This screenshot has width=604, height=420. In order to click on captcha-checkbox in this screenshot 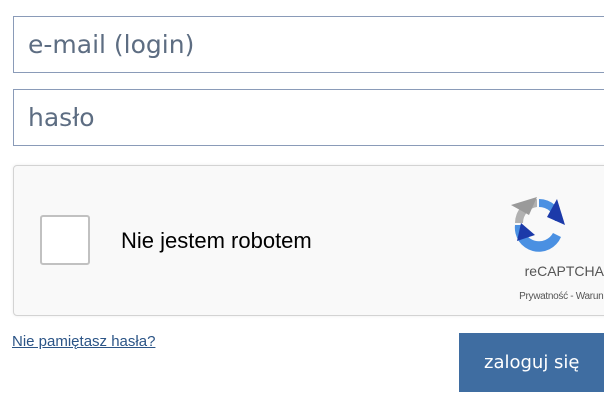, I will do `click(65, 240)`.